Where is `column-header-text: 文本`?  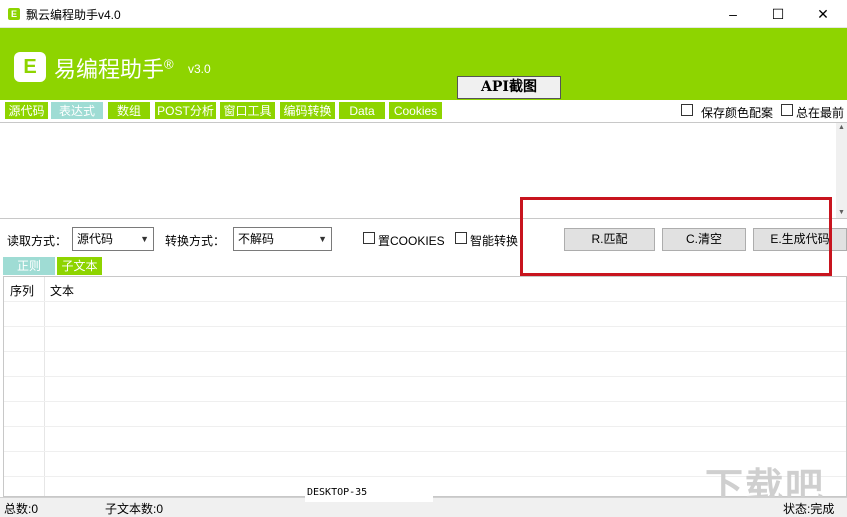 column-header-text: 文本 is located at coordinates (62, 290).